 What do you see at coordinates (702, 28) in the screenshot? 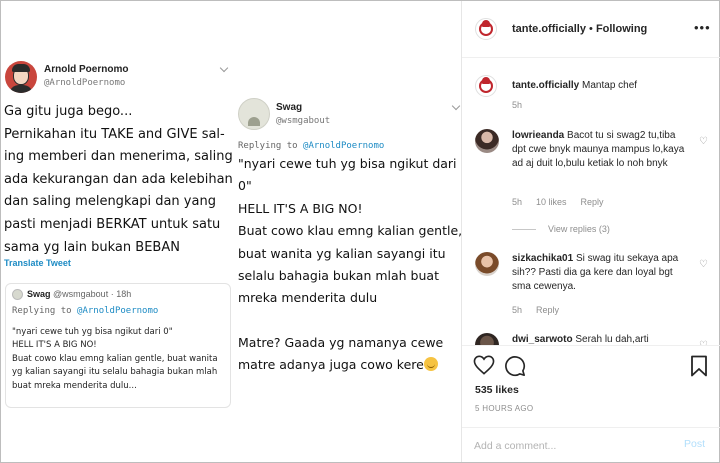
I see `ellipsis-icon: •••` at bounding box center [702, 28].